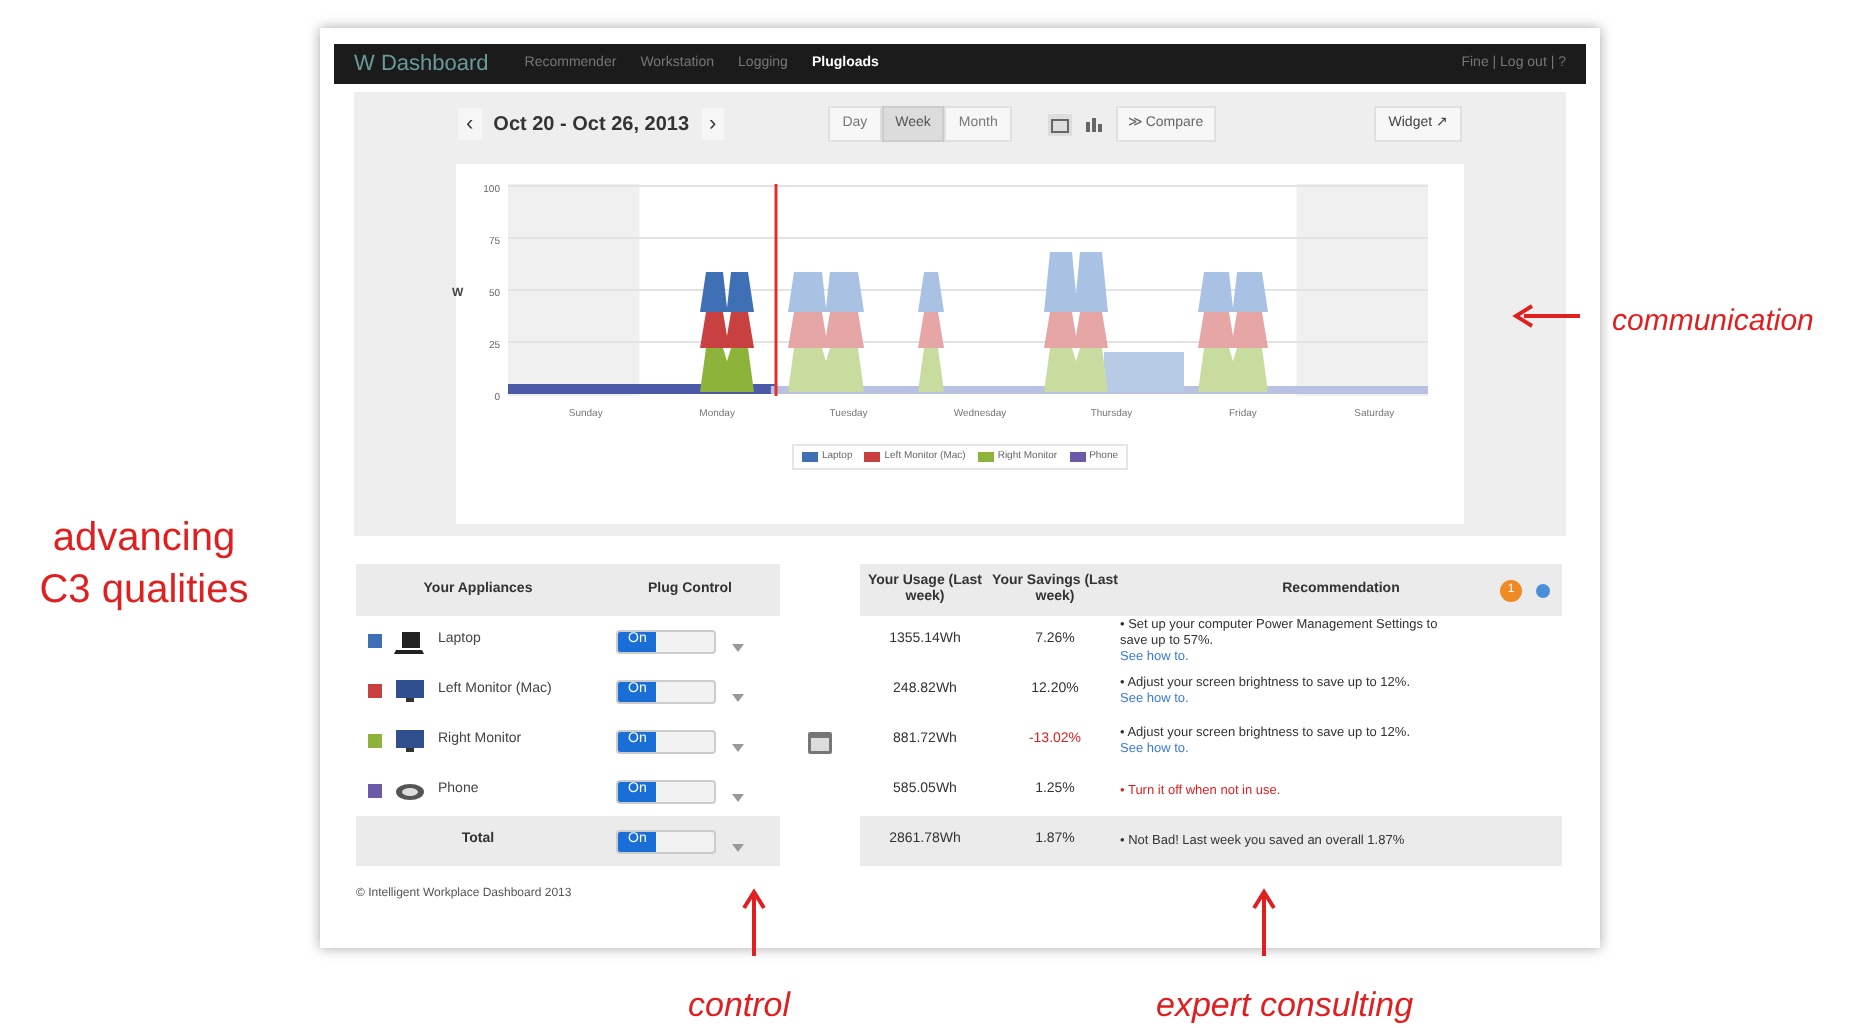  Describe the element at coordinates (591, 125) in the screenshot. I see `date-range: Oct 20 - Oct 26, 2013` at that location.